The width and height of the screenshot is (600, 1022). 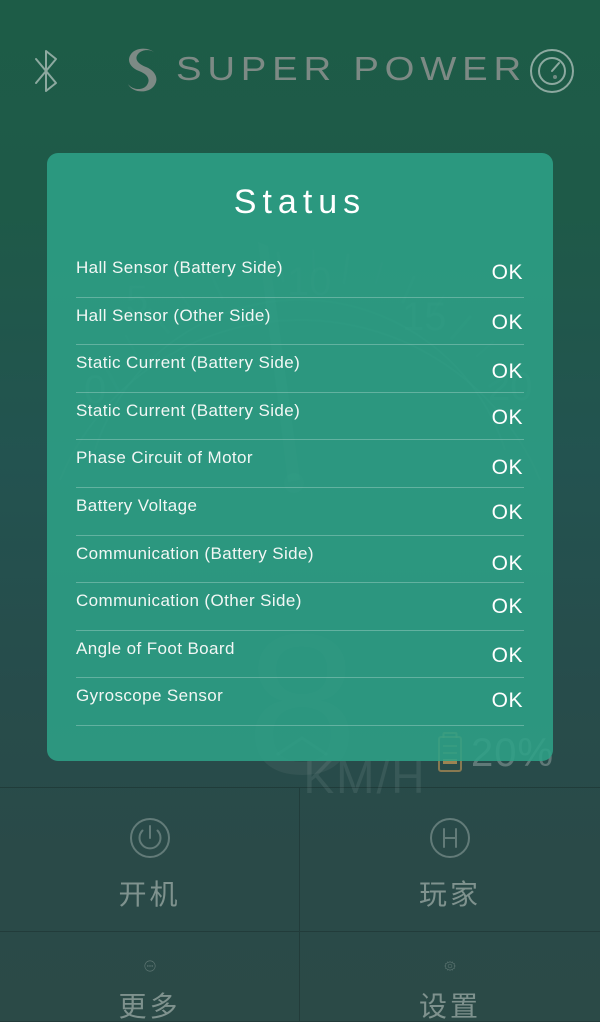 I want to click on tile-player: 玩家, so click(x=450, y=860).